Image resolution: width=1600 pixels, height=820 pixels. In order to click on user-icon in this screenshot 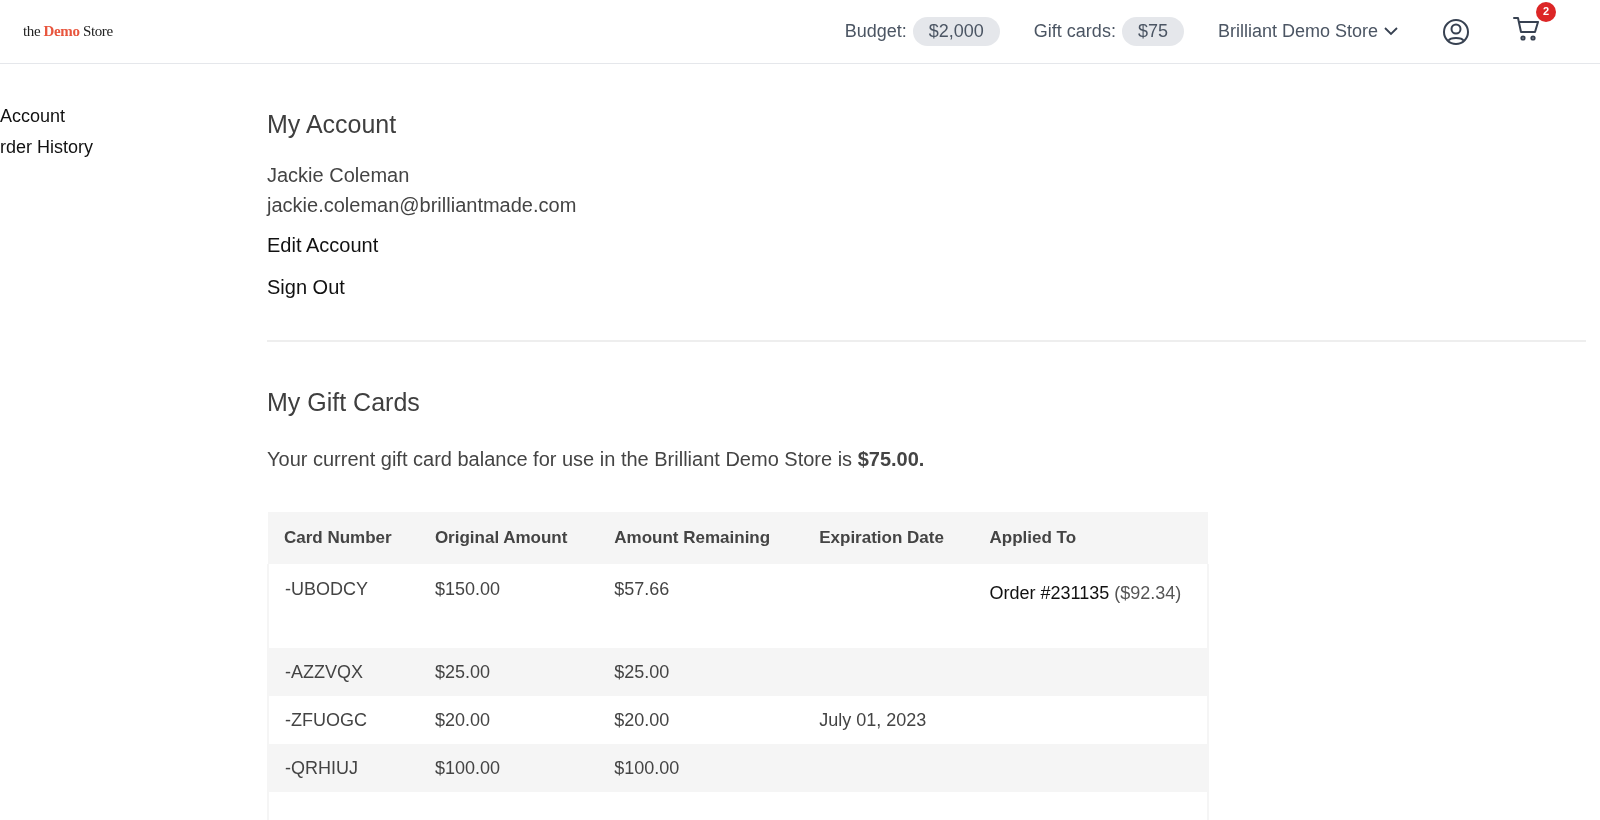, I will do `click(1456, 31)`.